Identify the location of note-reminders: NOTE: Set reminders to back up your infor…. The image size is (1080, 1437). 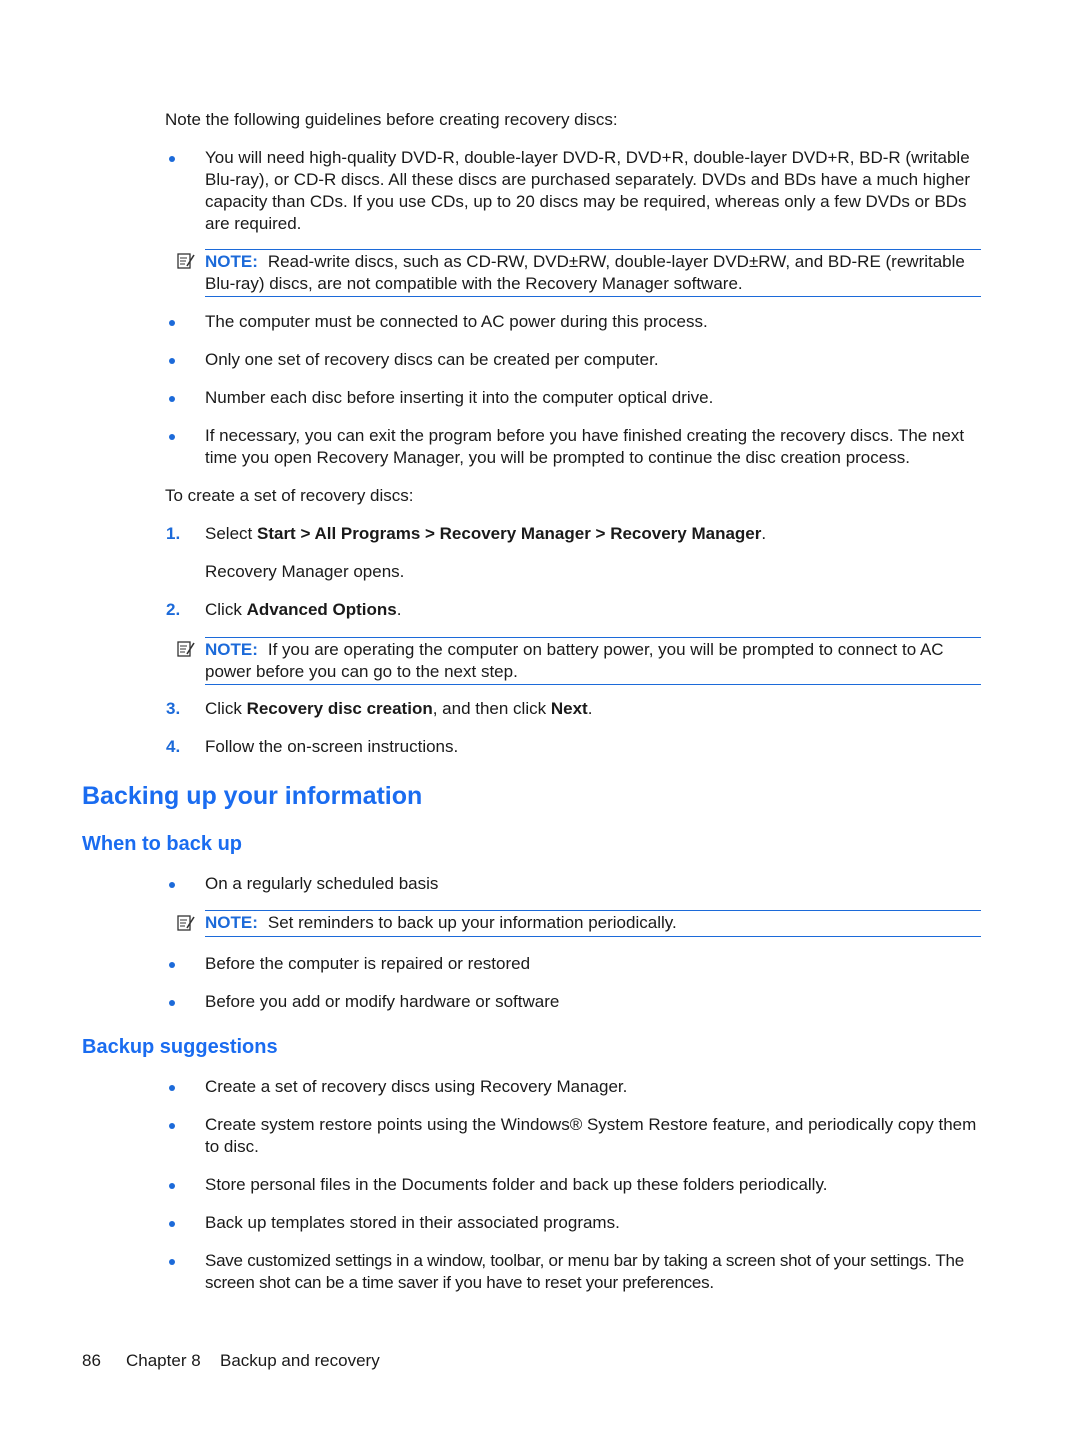
(593, 923).